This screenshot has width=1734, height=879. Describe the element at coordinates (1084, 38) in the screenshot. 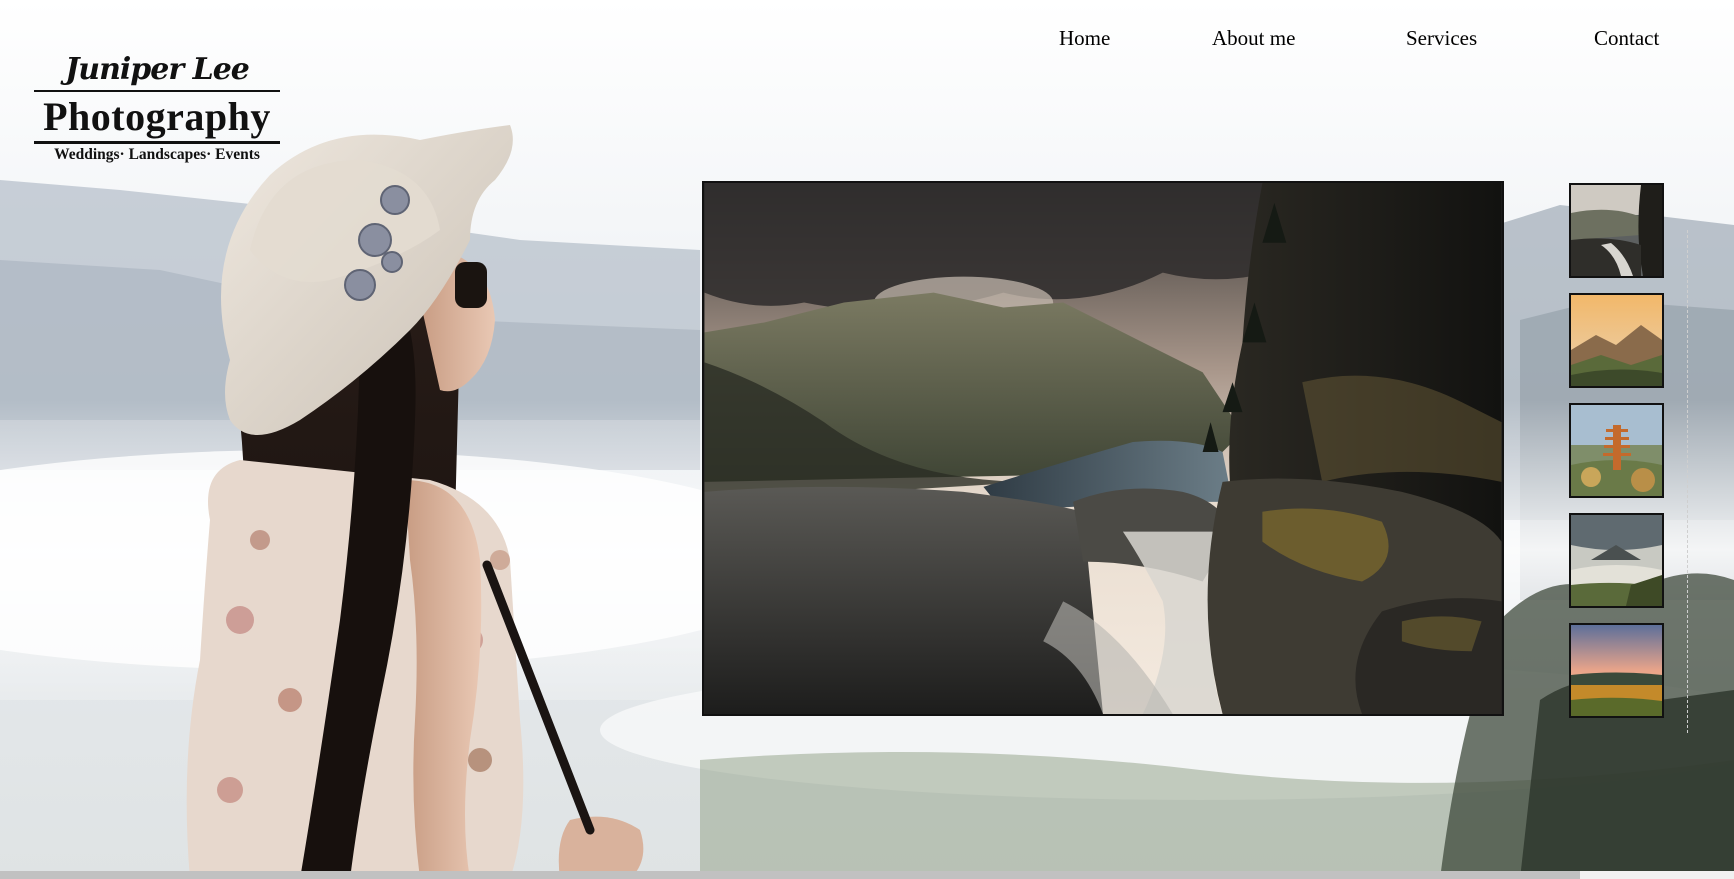

I see `nav-link-home: Home` at that location.